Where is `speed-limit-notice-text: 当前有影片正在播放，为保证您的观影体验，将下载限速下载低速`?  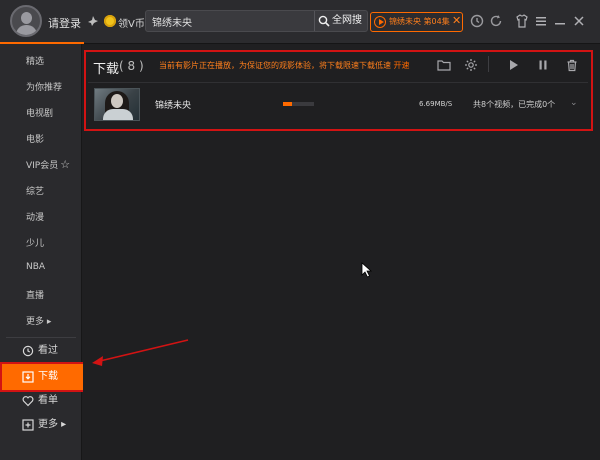 speed-limit-notice-text: 当前有影片正在播放，为保证您的观影体验，将下载限速下载低速 is located at coordinates (275, 65).